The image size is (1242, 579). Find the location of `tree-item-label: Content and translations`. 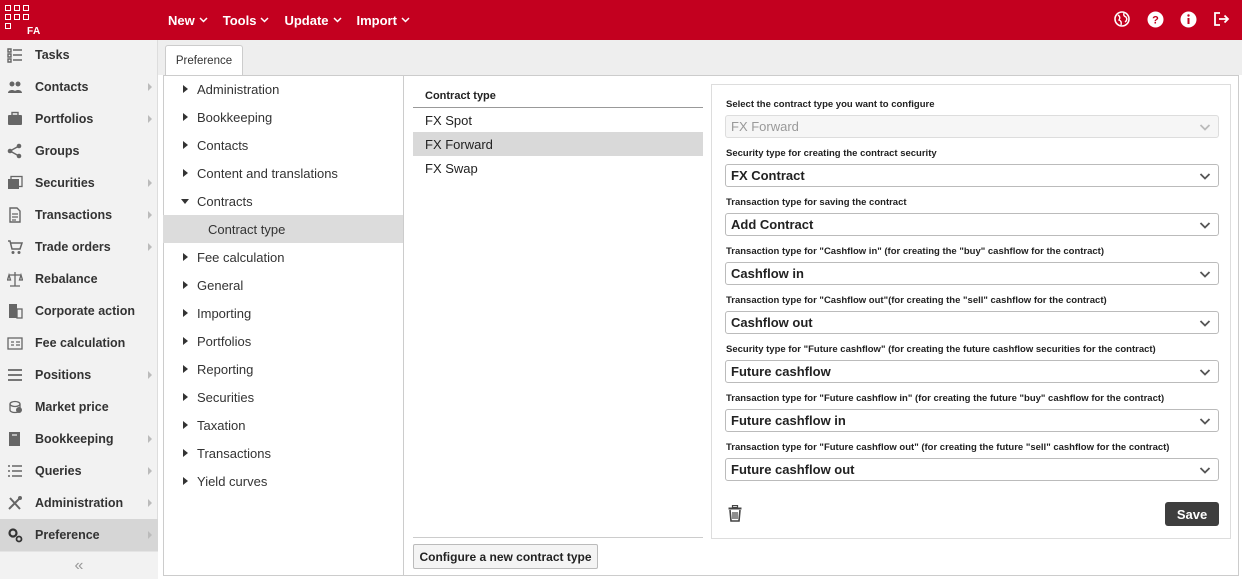

tree-item-label: Content and translations is located at coordinates (267, 173).